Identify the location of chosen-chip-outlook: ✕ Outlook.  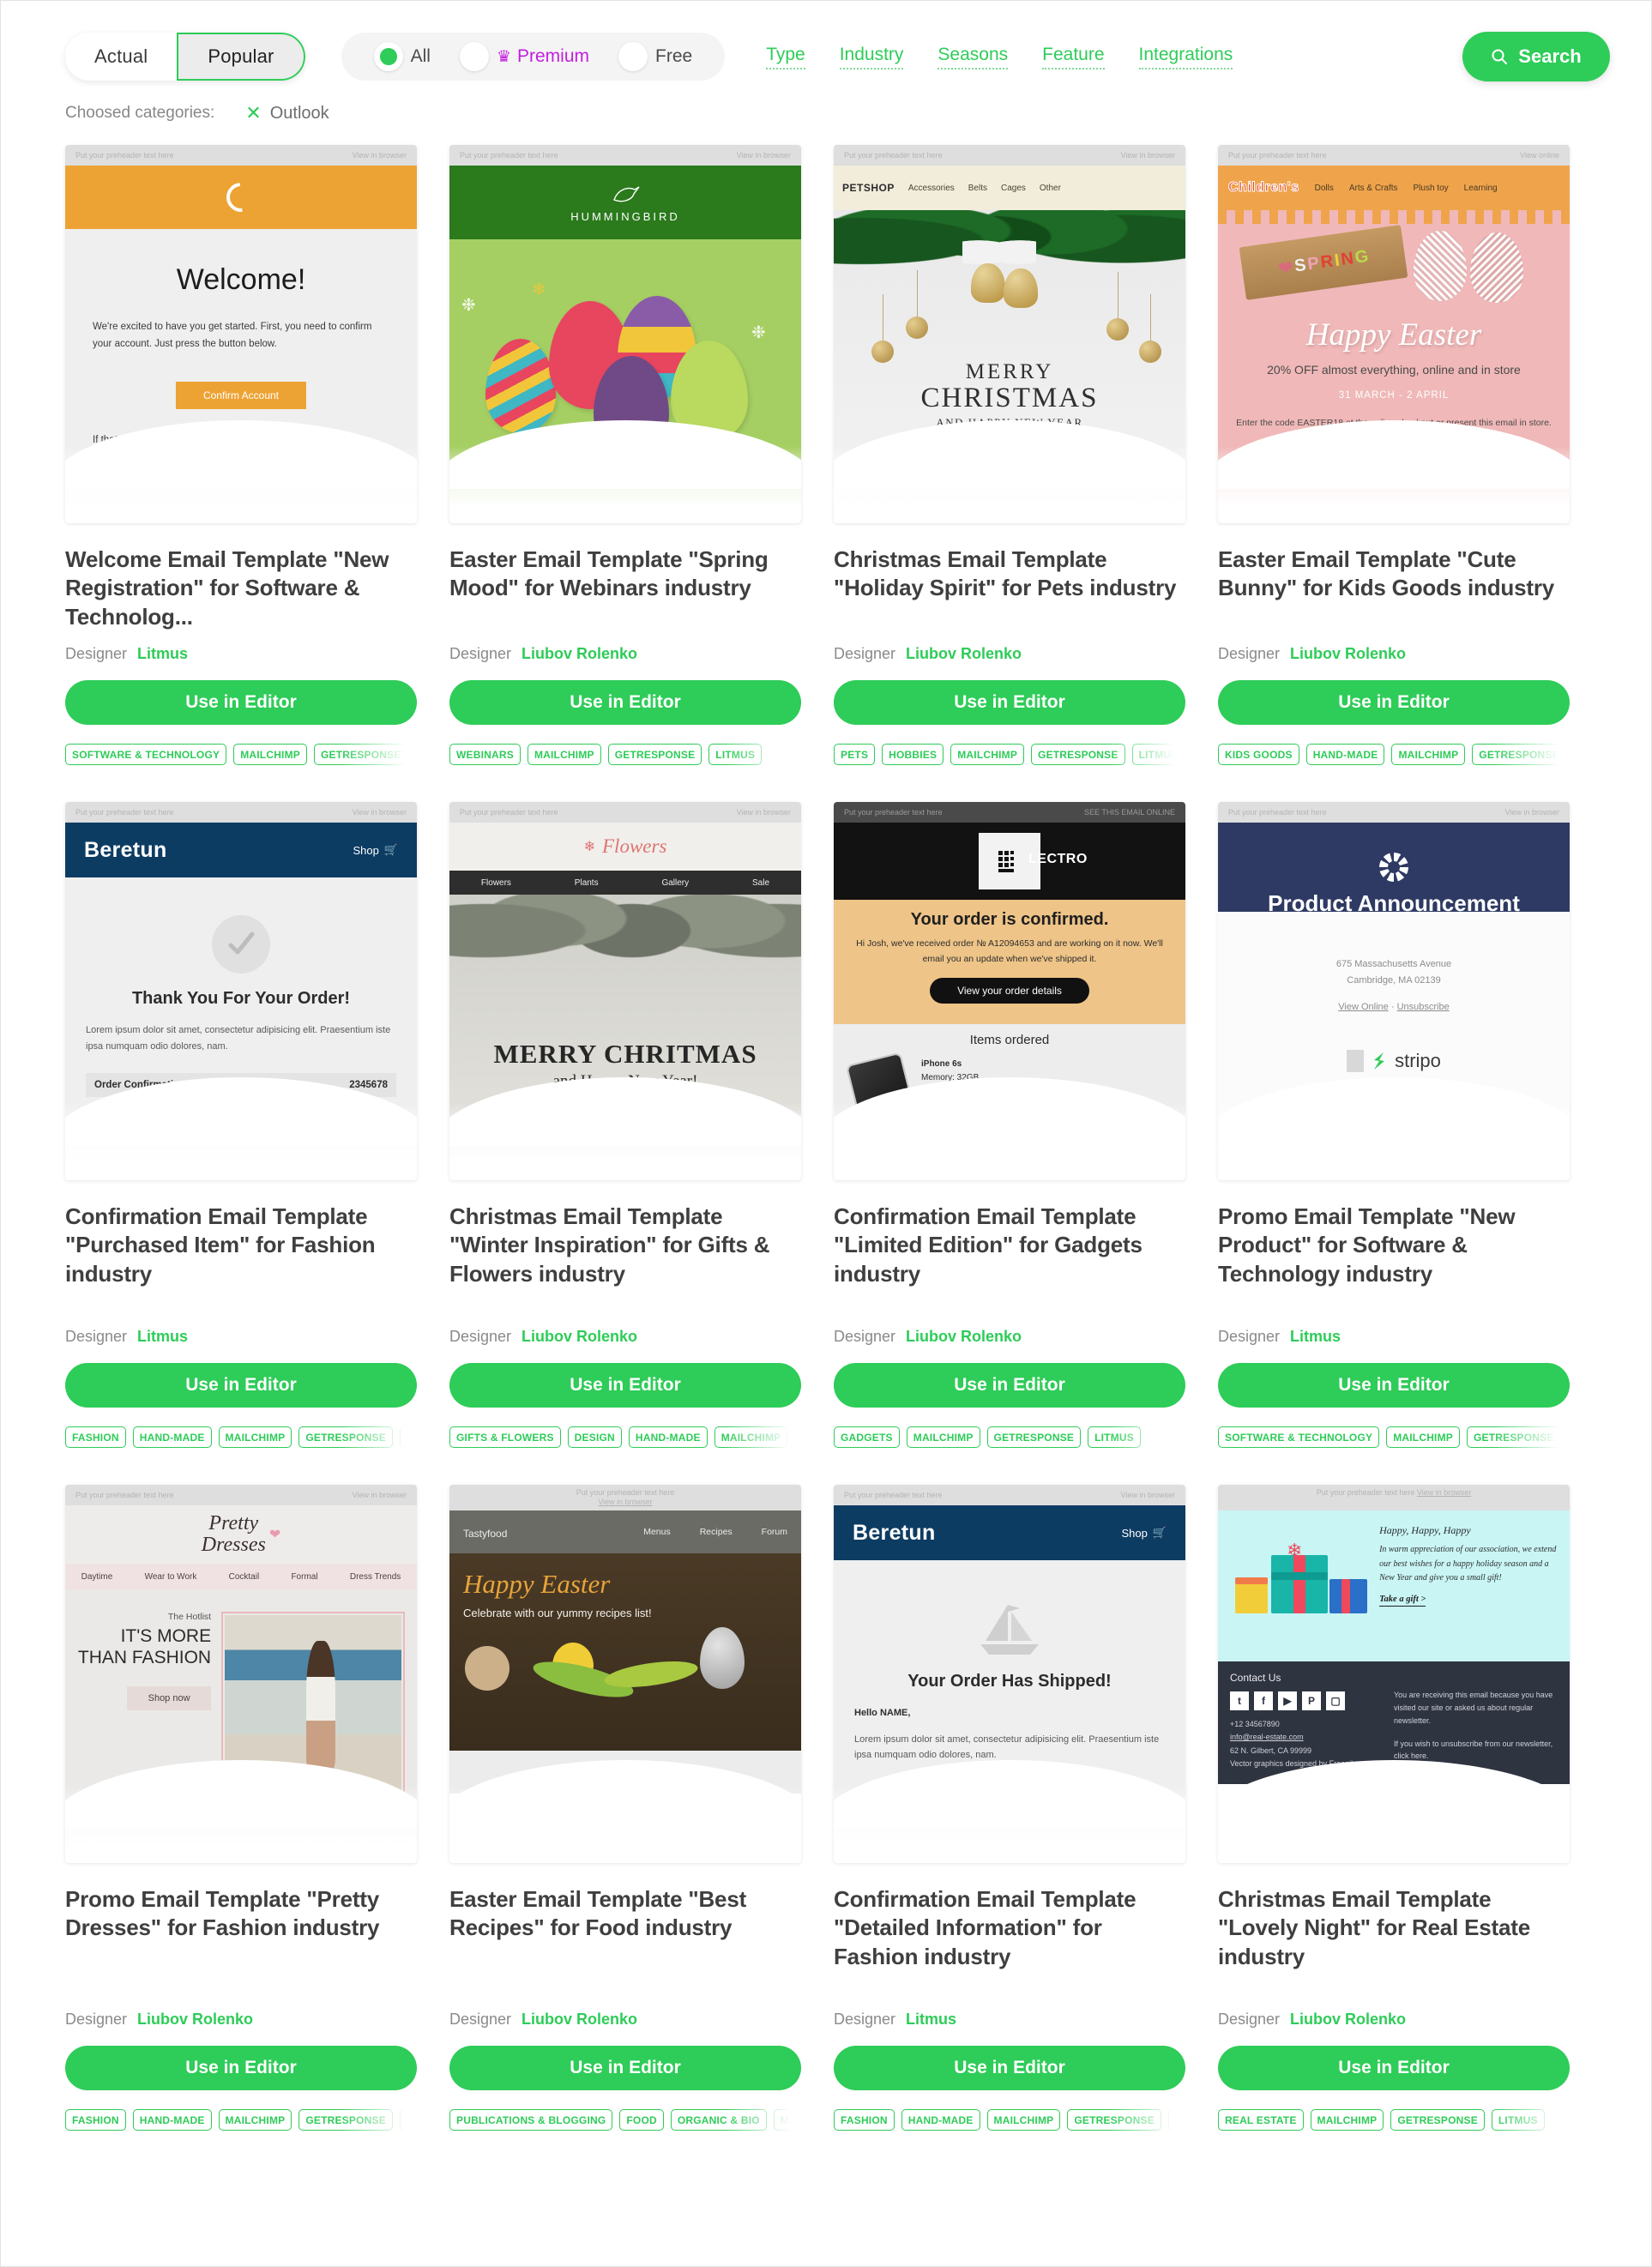
(287, 114).